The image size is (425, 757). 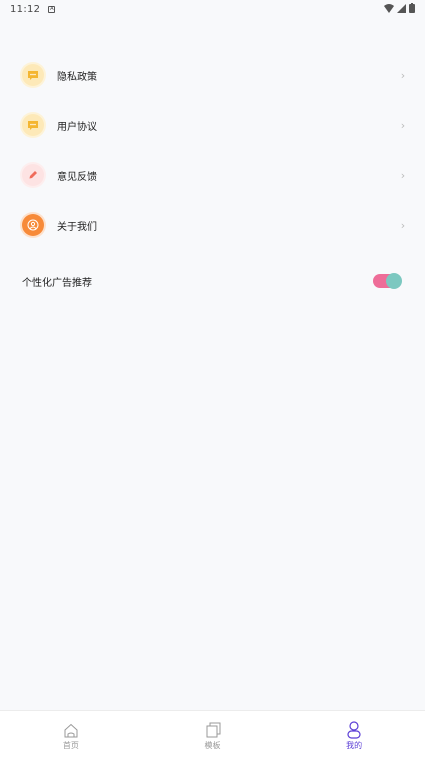 I want to click on nav-item-template: 模板, so click(x=213, y=734).